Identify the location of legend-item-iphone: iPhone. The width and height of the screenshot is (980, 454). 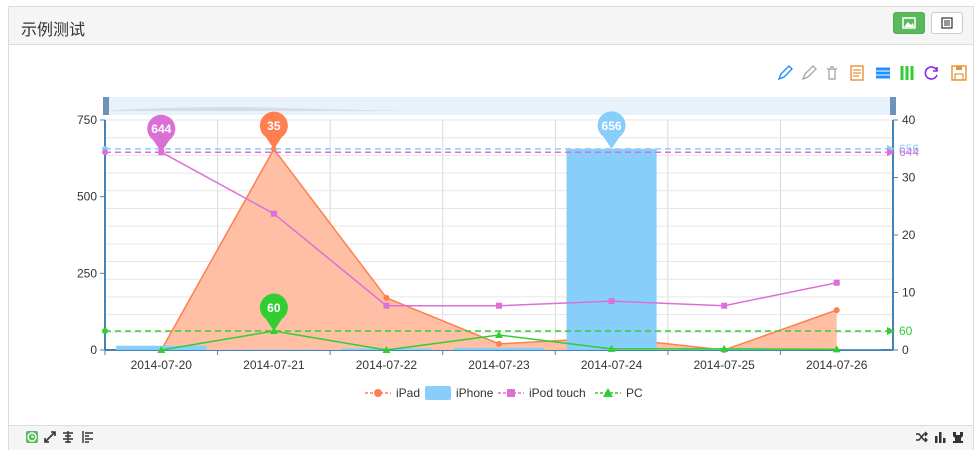
(459, 393).